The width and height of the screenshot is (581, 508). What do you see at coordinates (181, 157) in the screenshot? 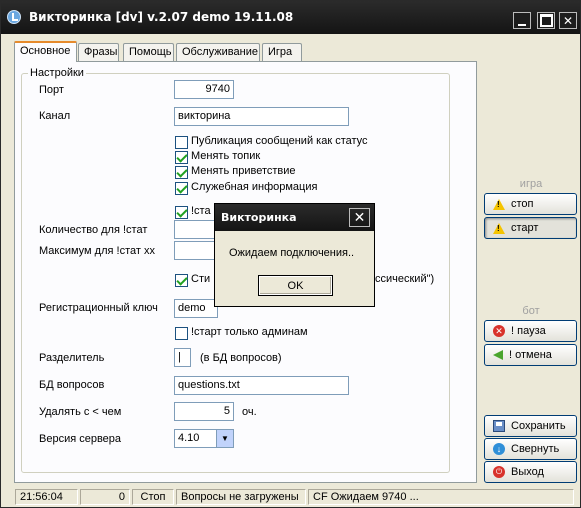
I see `change-topic-checkbox` at bounding box center [181, 157].